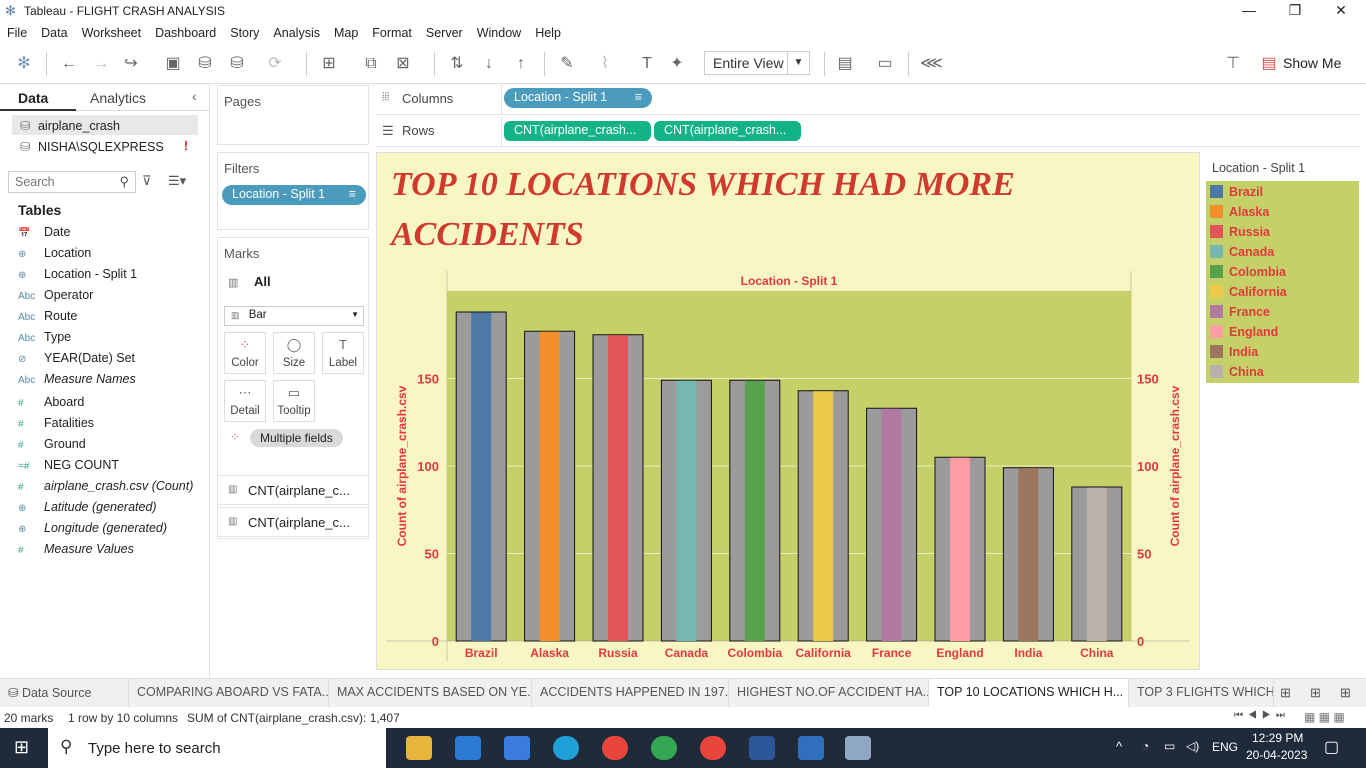 This screenshot has height=768, width=1366. I want to click on battery-icon: ▭, so click(1169, 746).